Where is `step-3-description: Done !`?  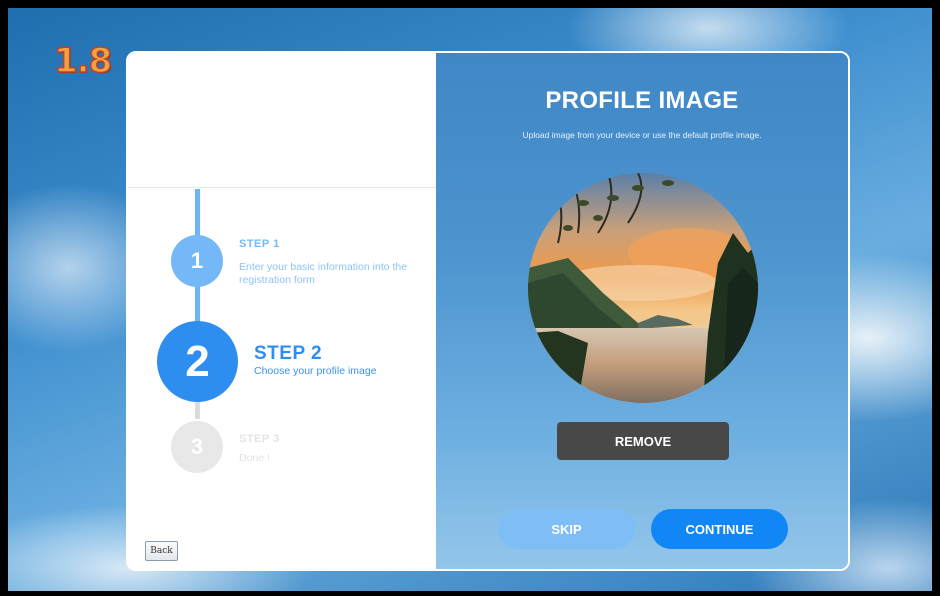 step-3-description: Done ! is located at coordinates (254, 458).